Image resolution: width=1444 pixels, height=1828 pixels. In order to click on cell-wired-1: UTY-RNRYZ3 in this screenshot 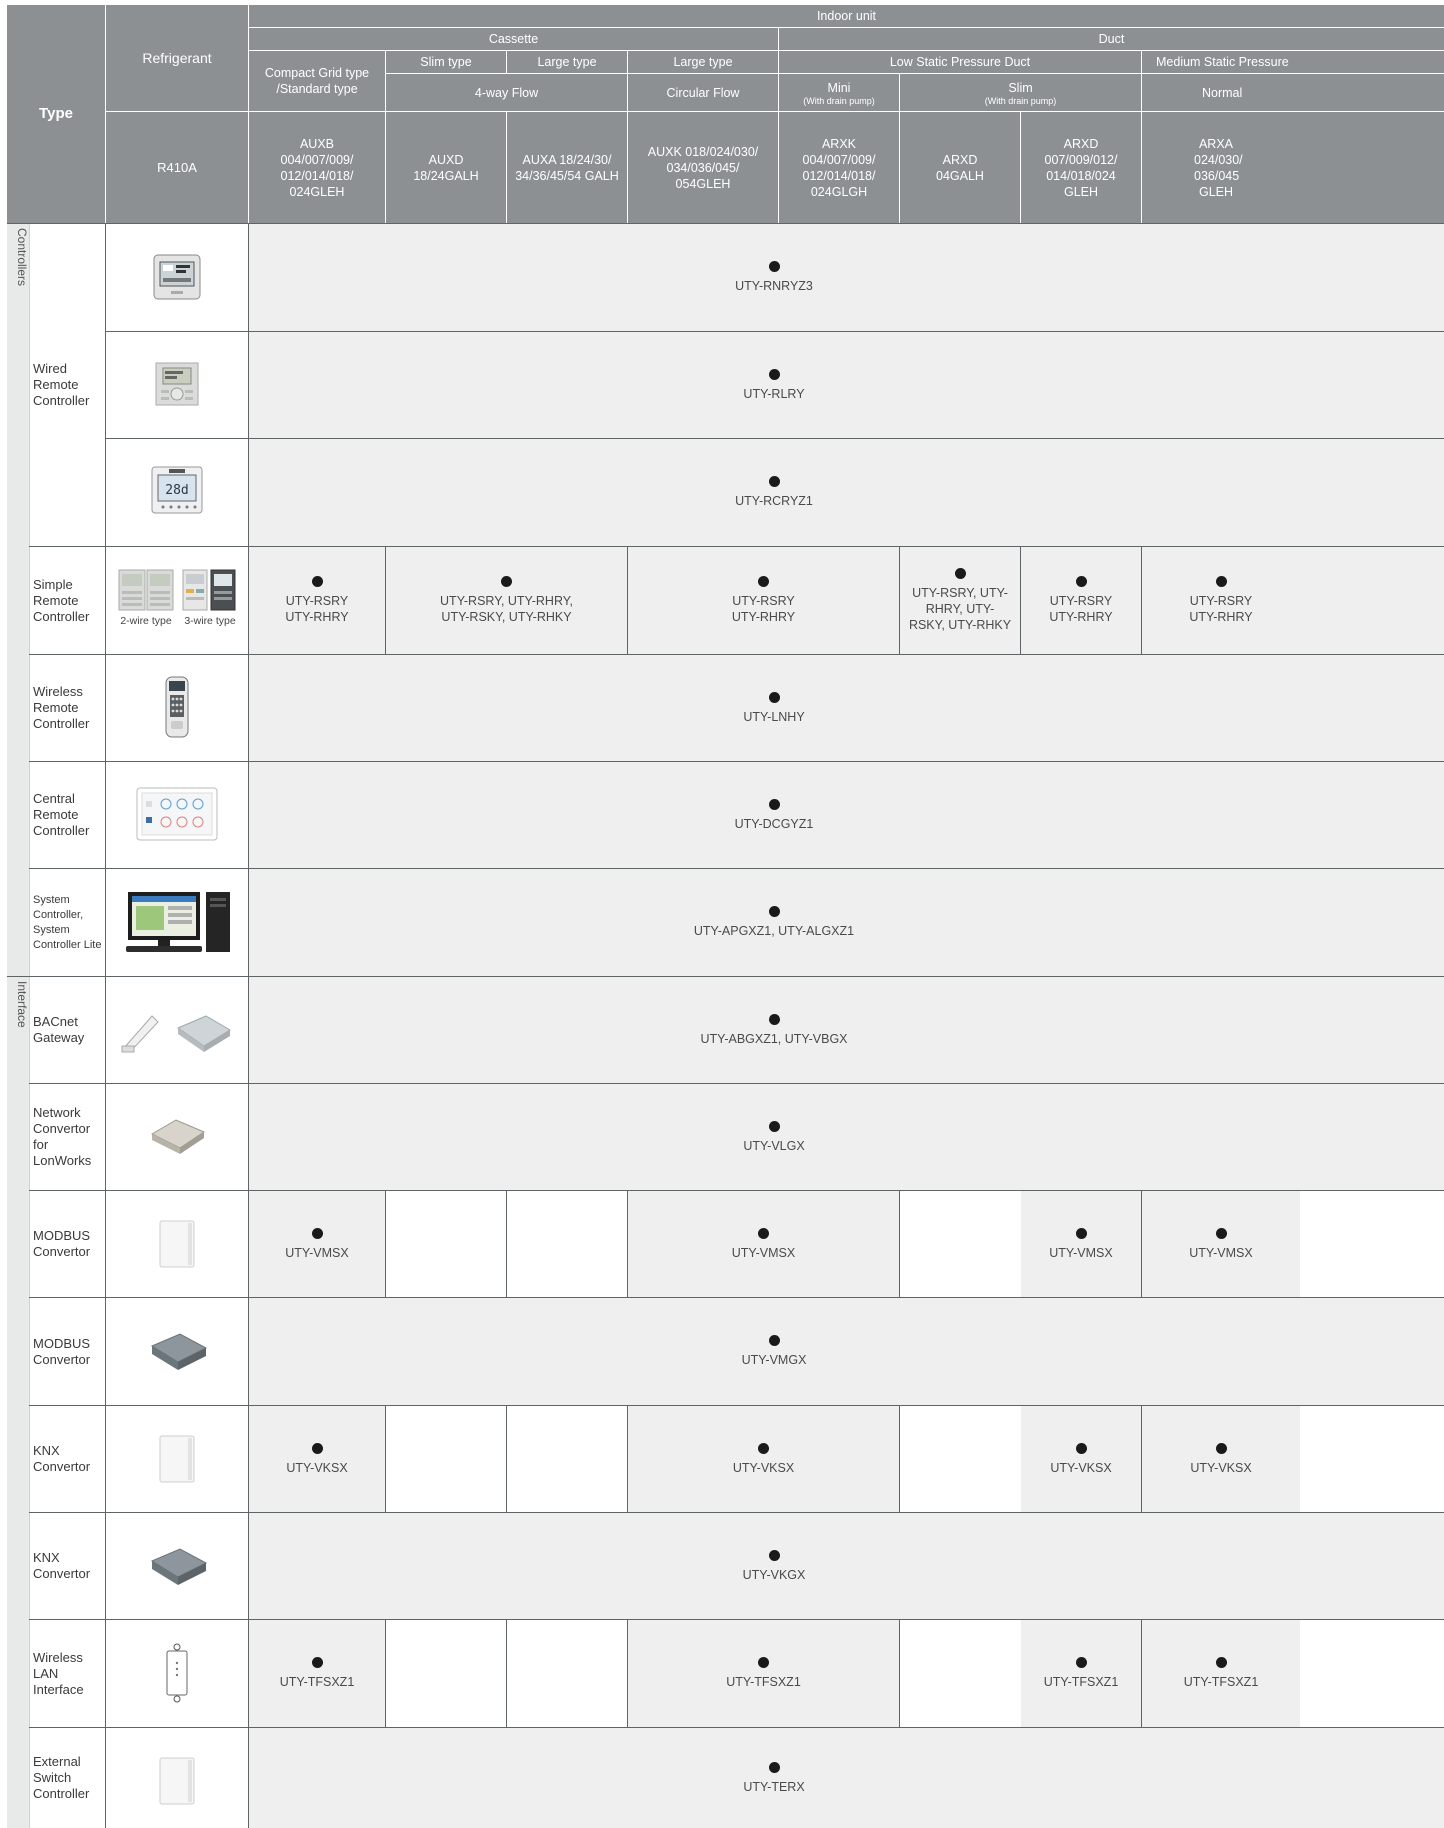, I will do `click(774, 277)`.